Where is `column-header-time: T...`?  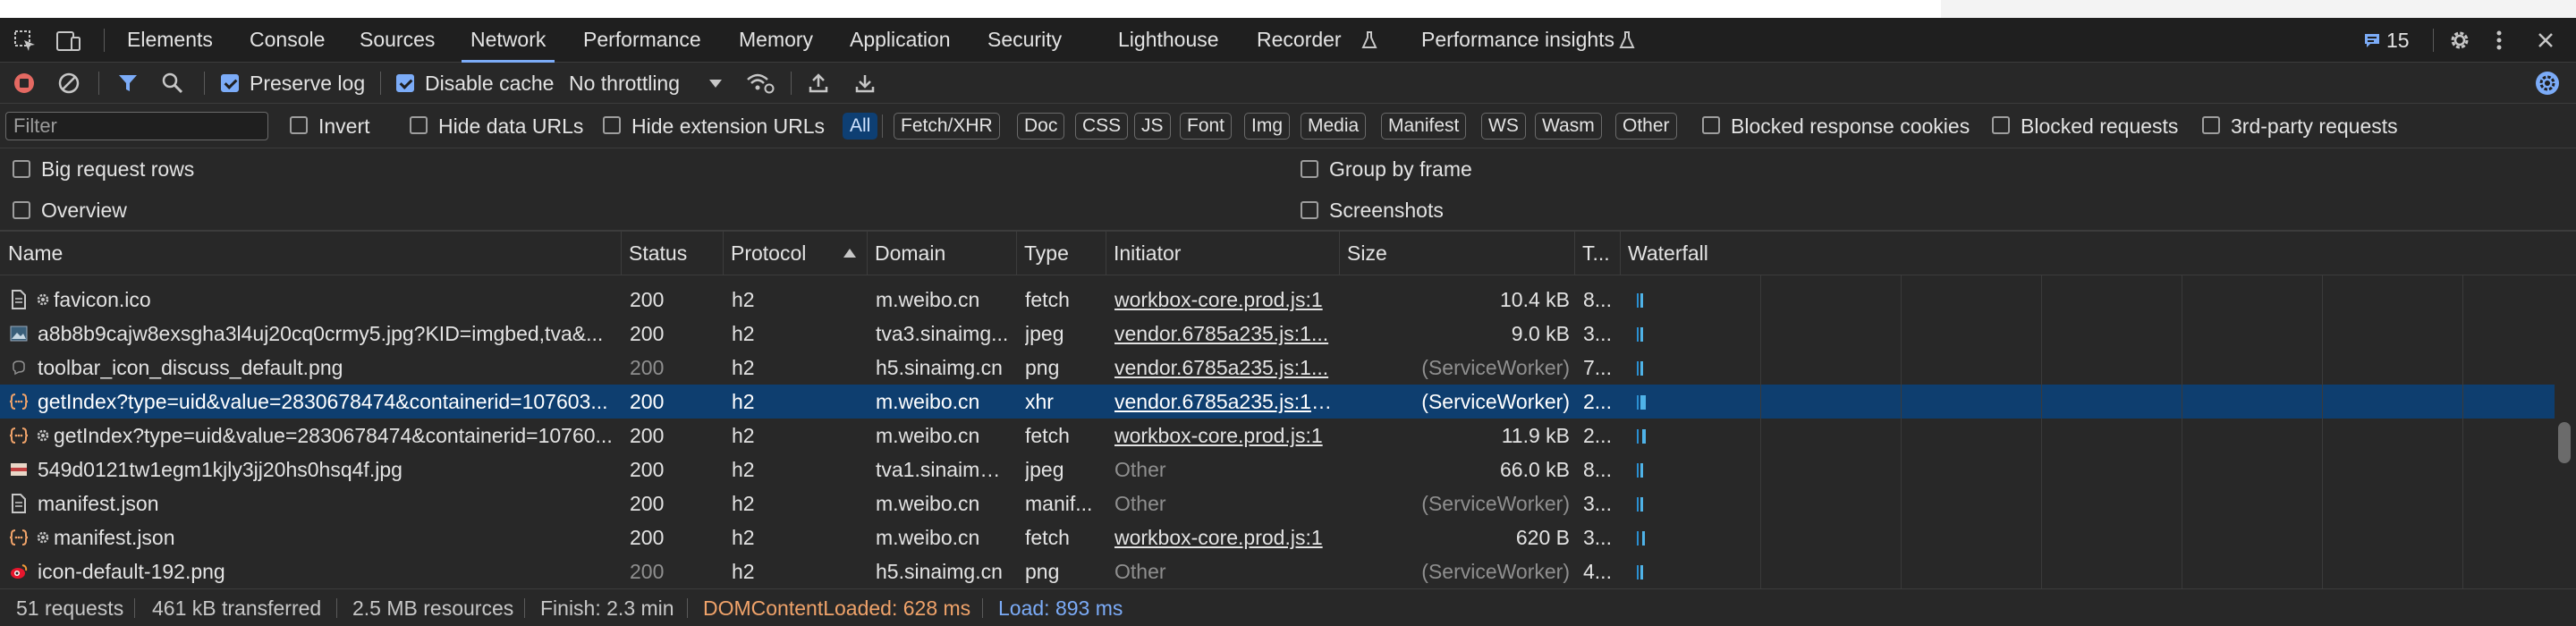
column-header-time: T... is located at coordinates (1592, 254).